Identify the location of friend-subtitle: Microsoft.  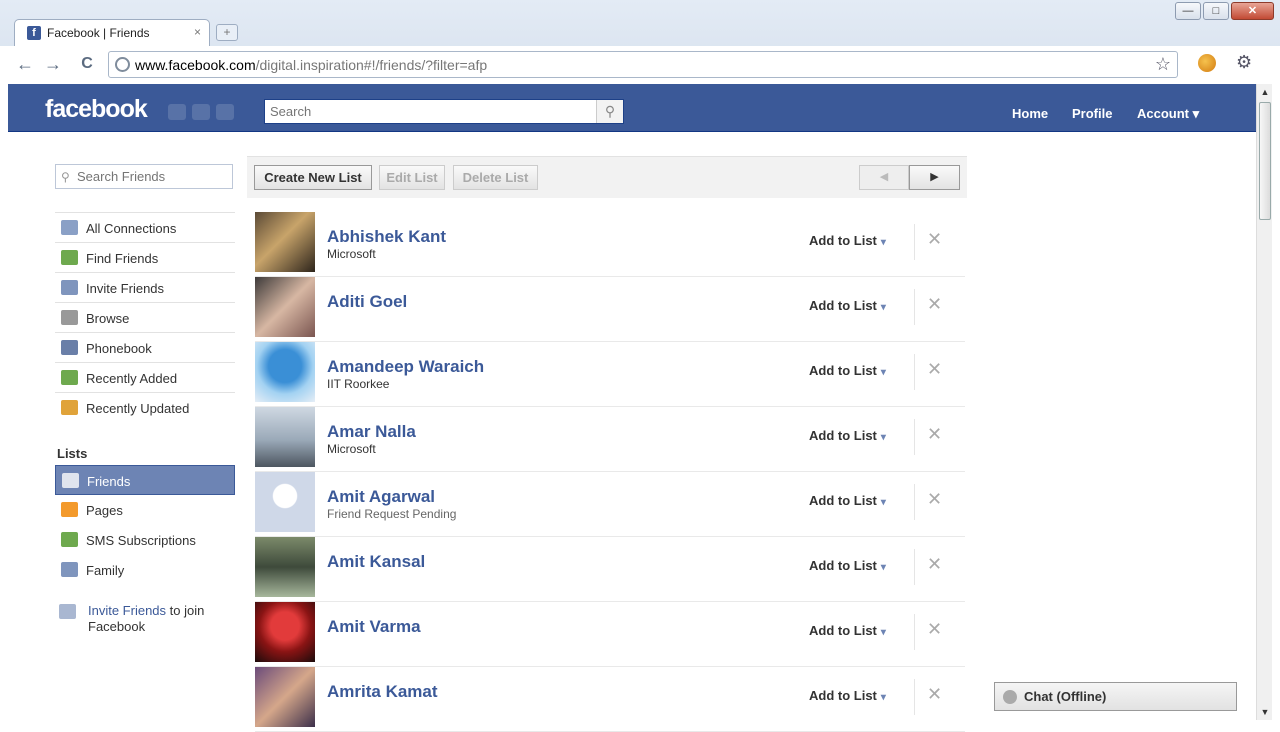
(351, 254).